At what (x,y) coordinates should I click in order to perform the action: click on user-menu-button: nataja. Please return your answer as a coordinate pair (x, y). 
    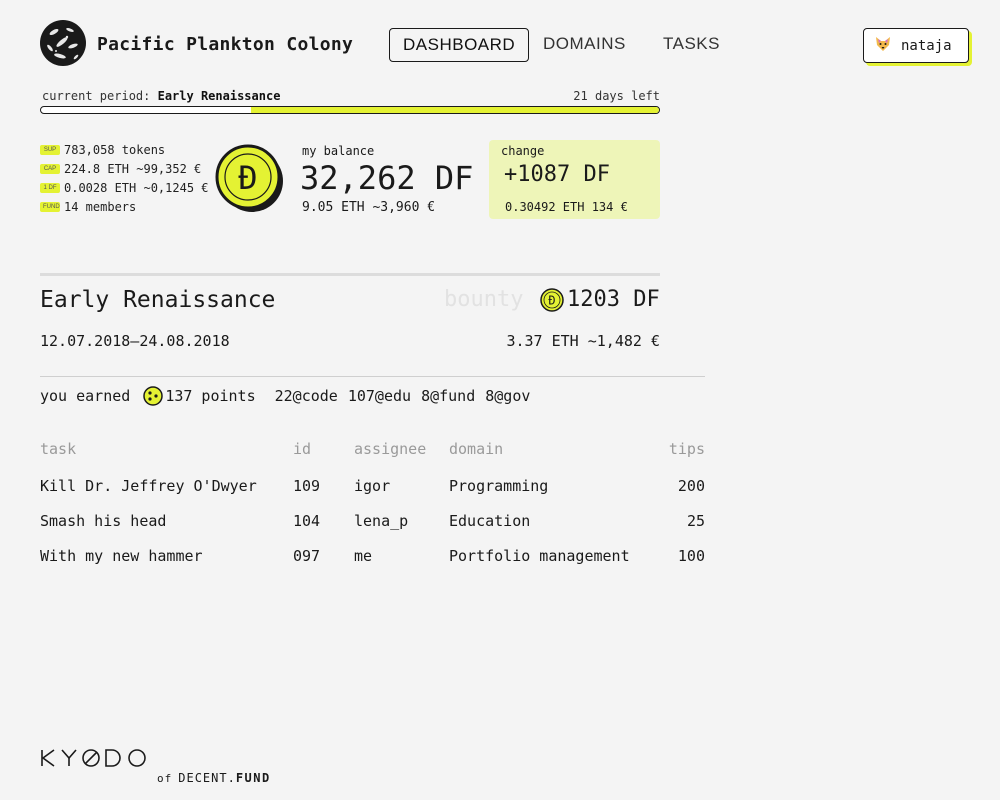
    Looking at the image, I should click on (916, 45).